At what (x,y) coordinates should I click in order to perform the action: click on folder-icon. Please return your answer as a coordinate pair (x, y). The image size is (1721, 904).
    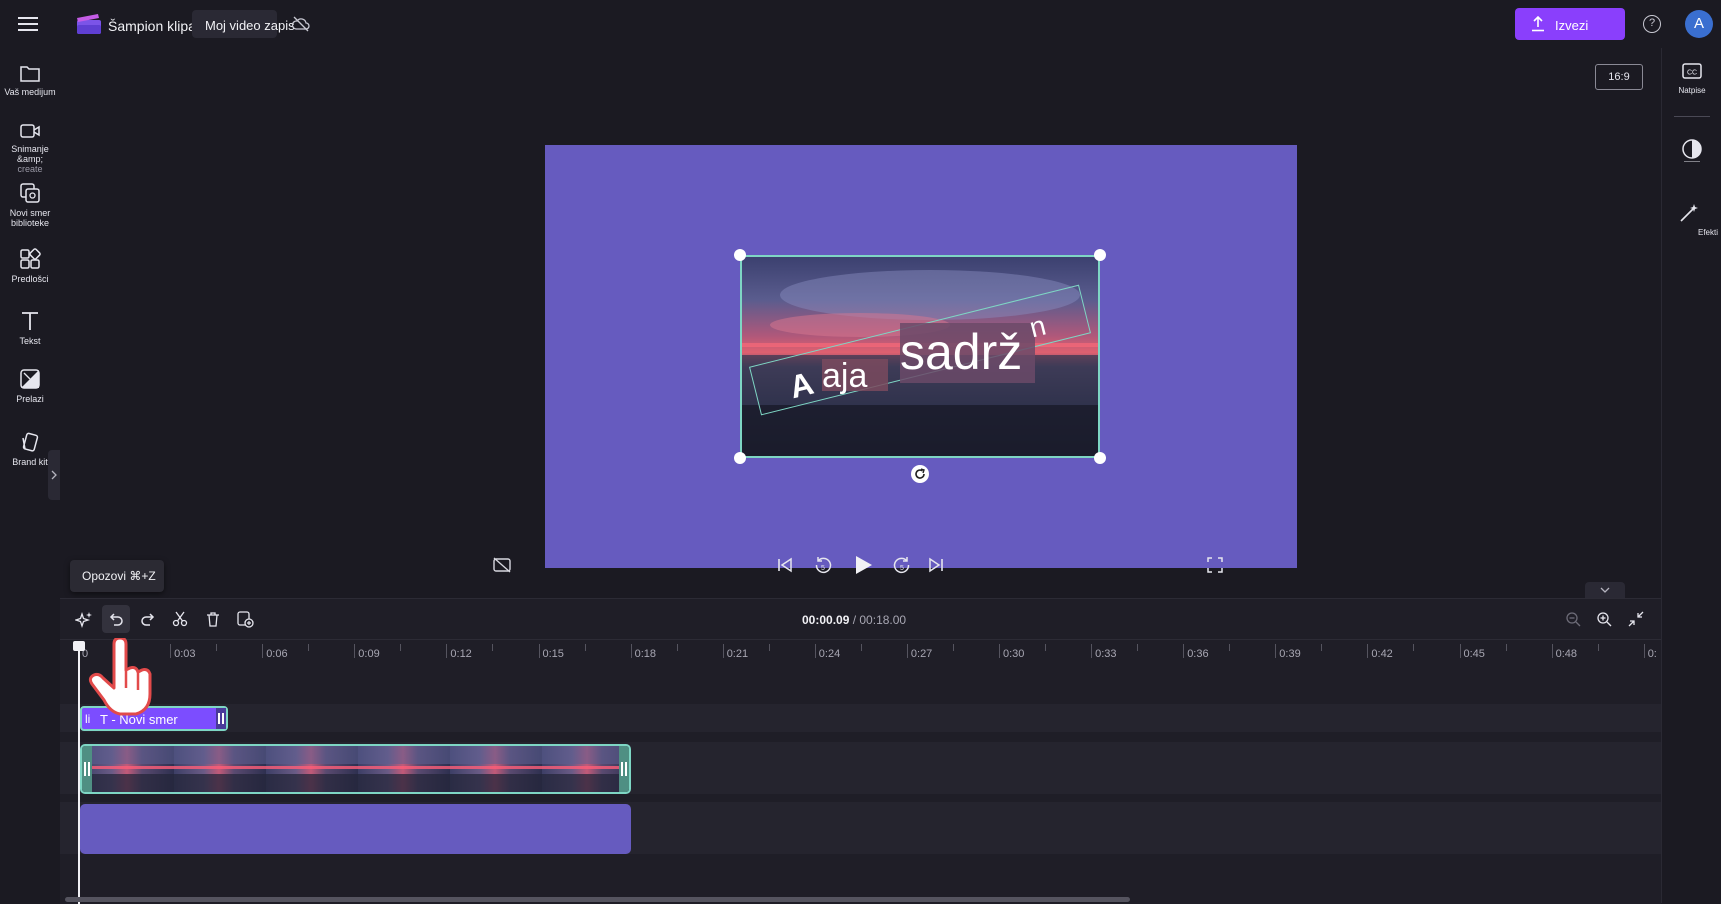
    Looking at the image, I should click on (30, 74).